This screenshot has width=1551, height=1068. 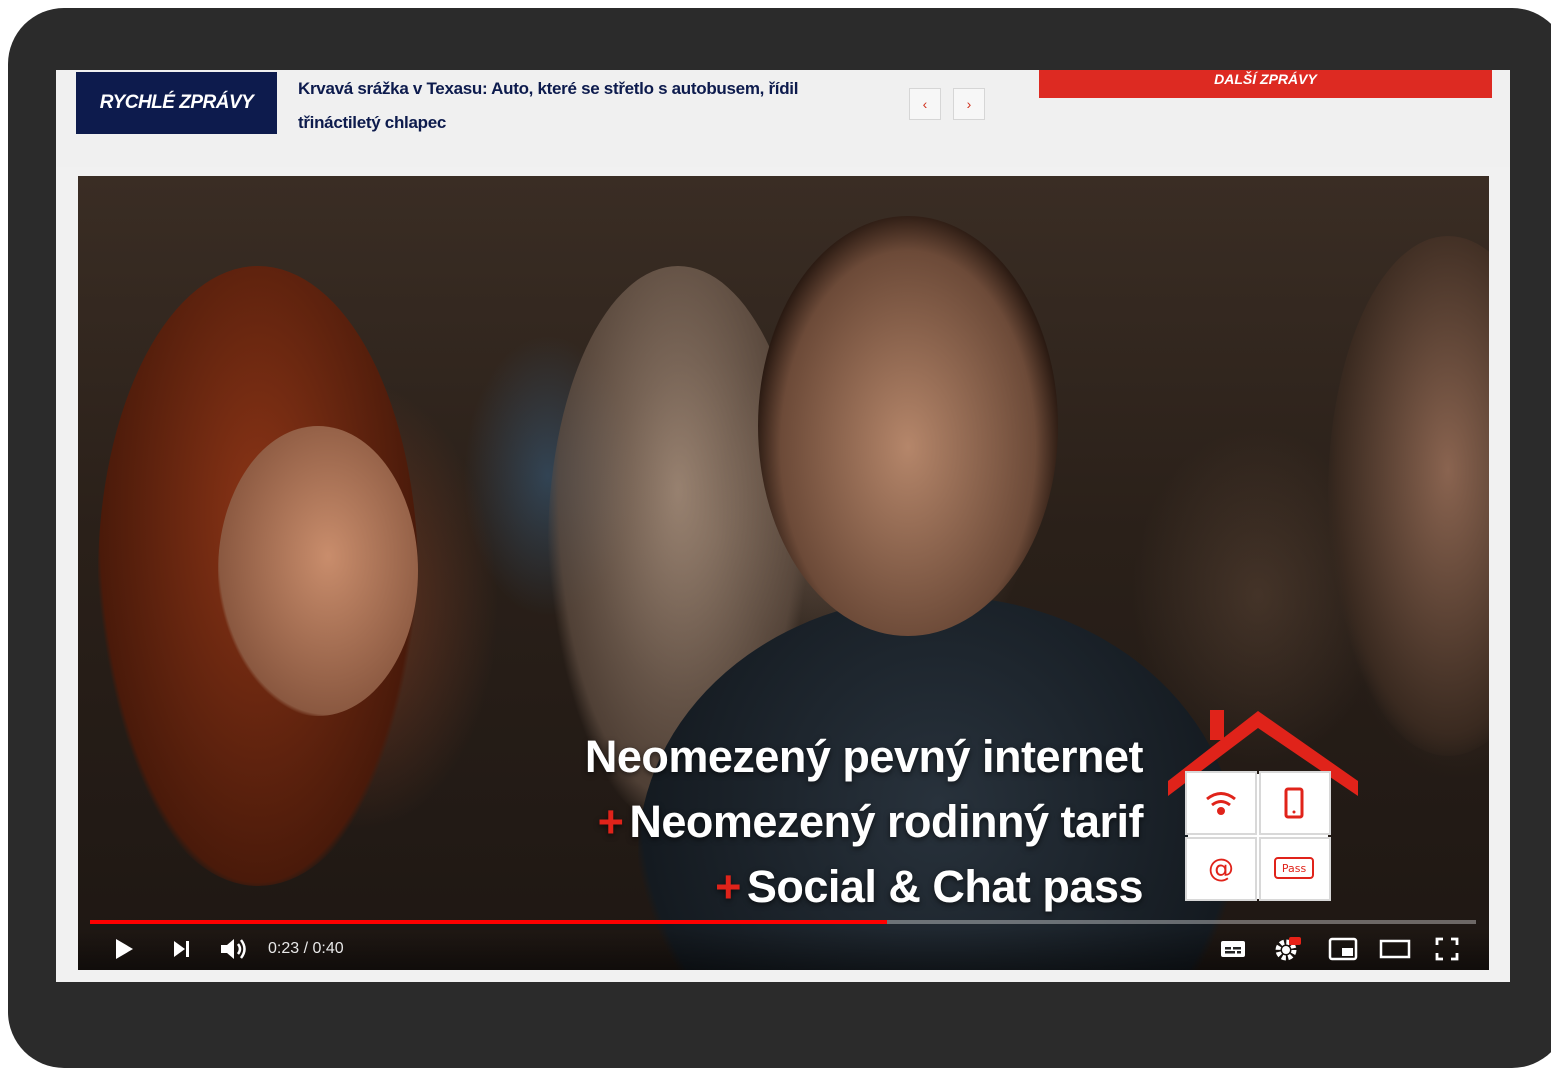 I want to click on fullscreen-icon, so click(x=1447, y=949).